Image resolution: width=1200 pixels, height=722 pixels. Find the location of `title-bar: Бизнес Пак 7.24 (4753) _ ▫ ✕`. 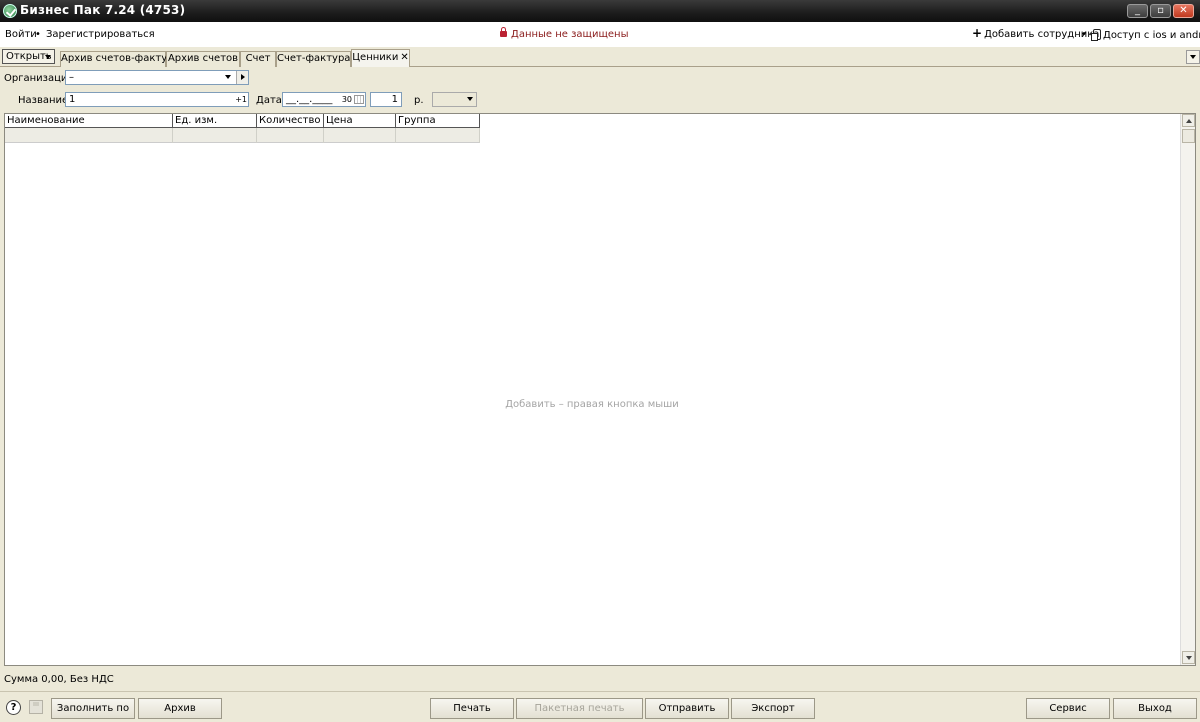

title-bar: Бизнес Пак 7.24 (4753) _ ▫ ✕ is located at coordinates (600, 11).